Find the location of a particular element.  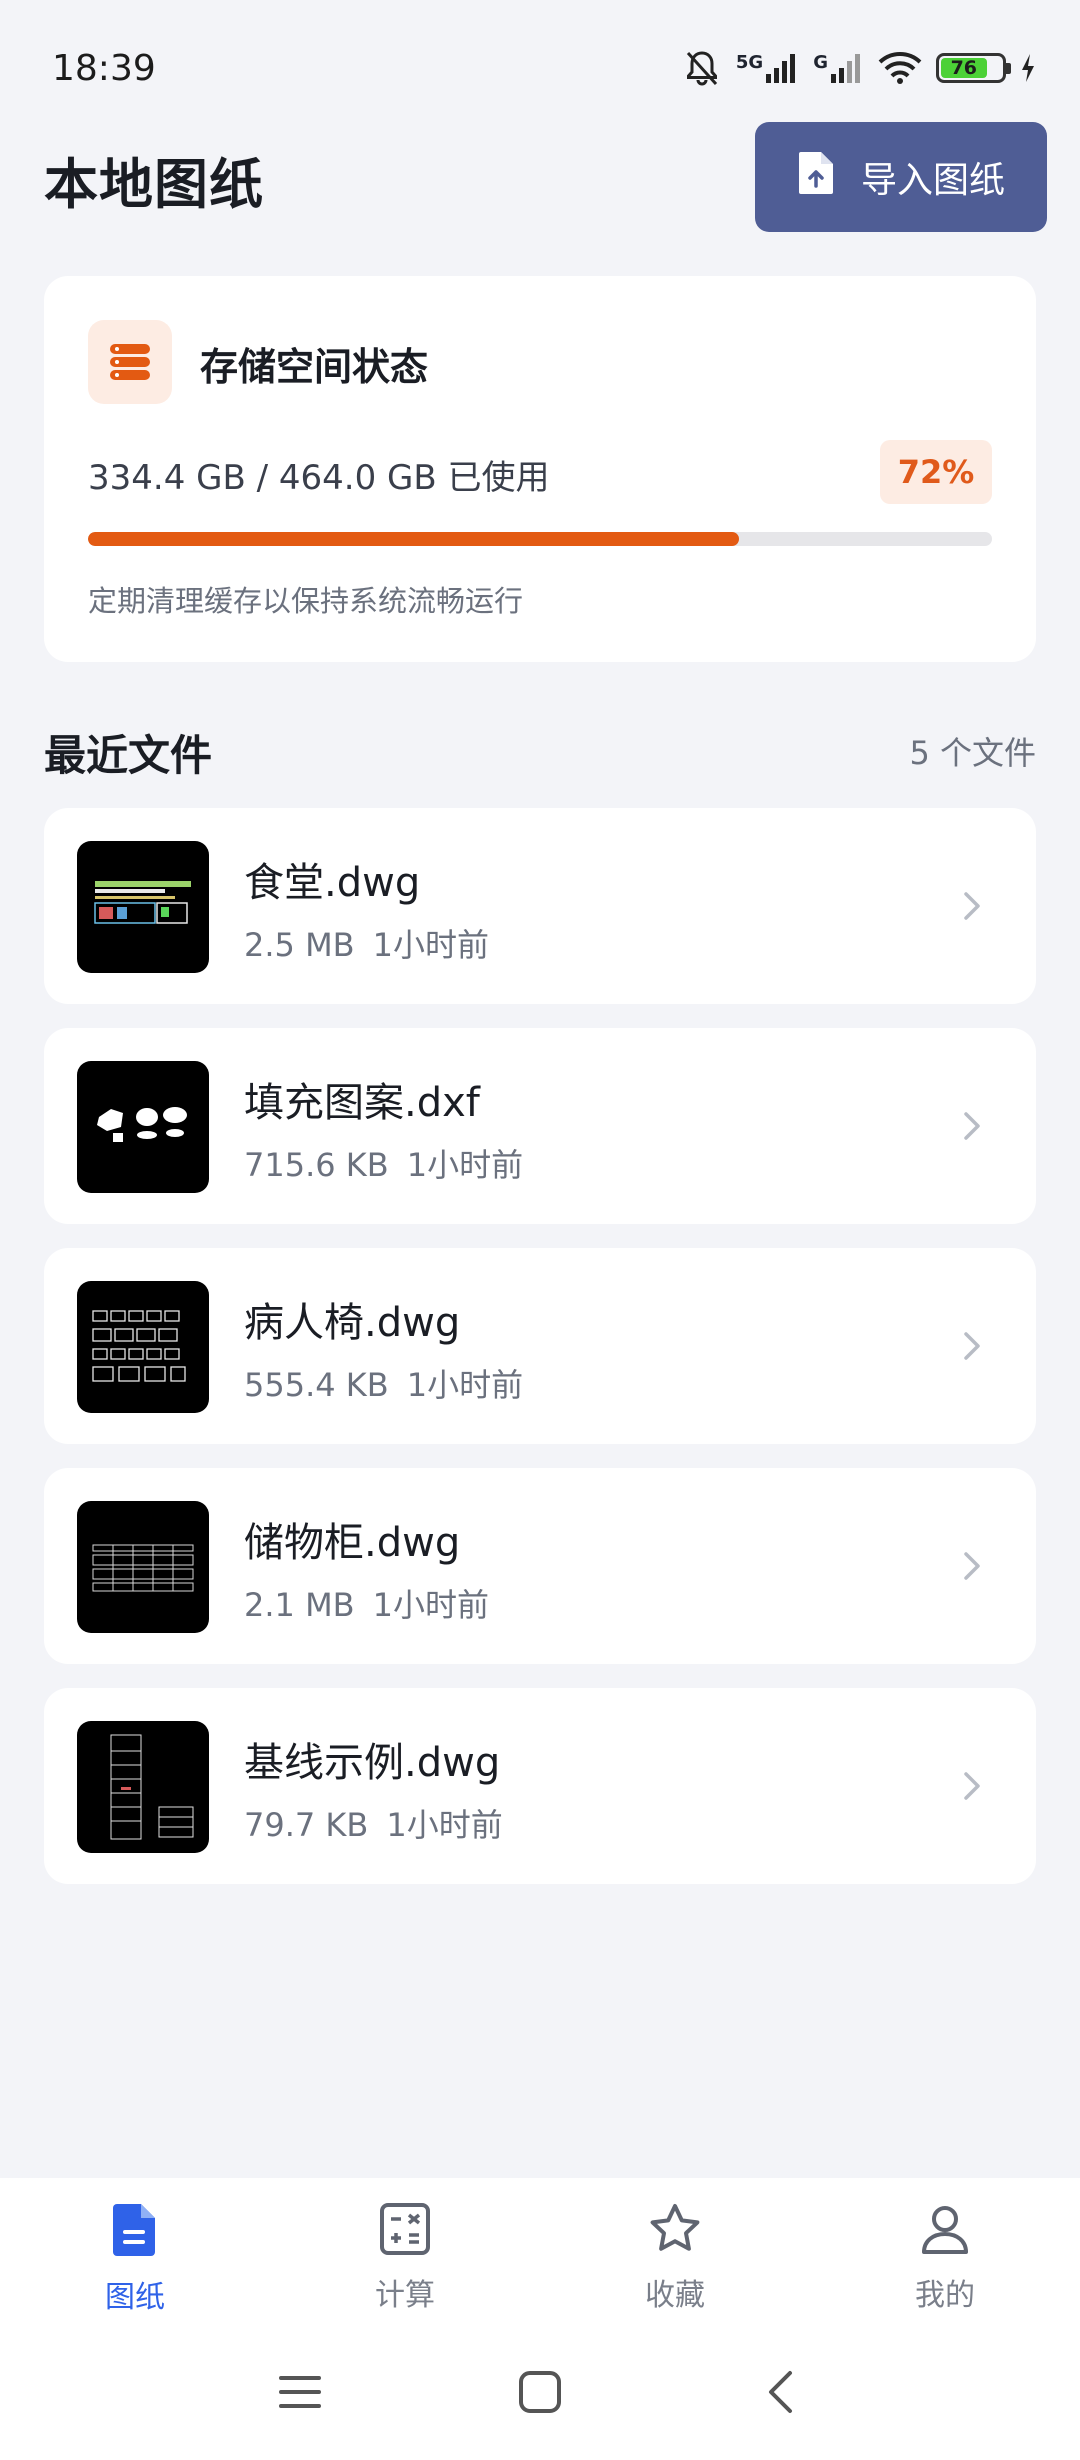

file-size: 715.6 KB is located at coordinates (316, 1165).